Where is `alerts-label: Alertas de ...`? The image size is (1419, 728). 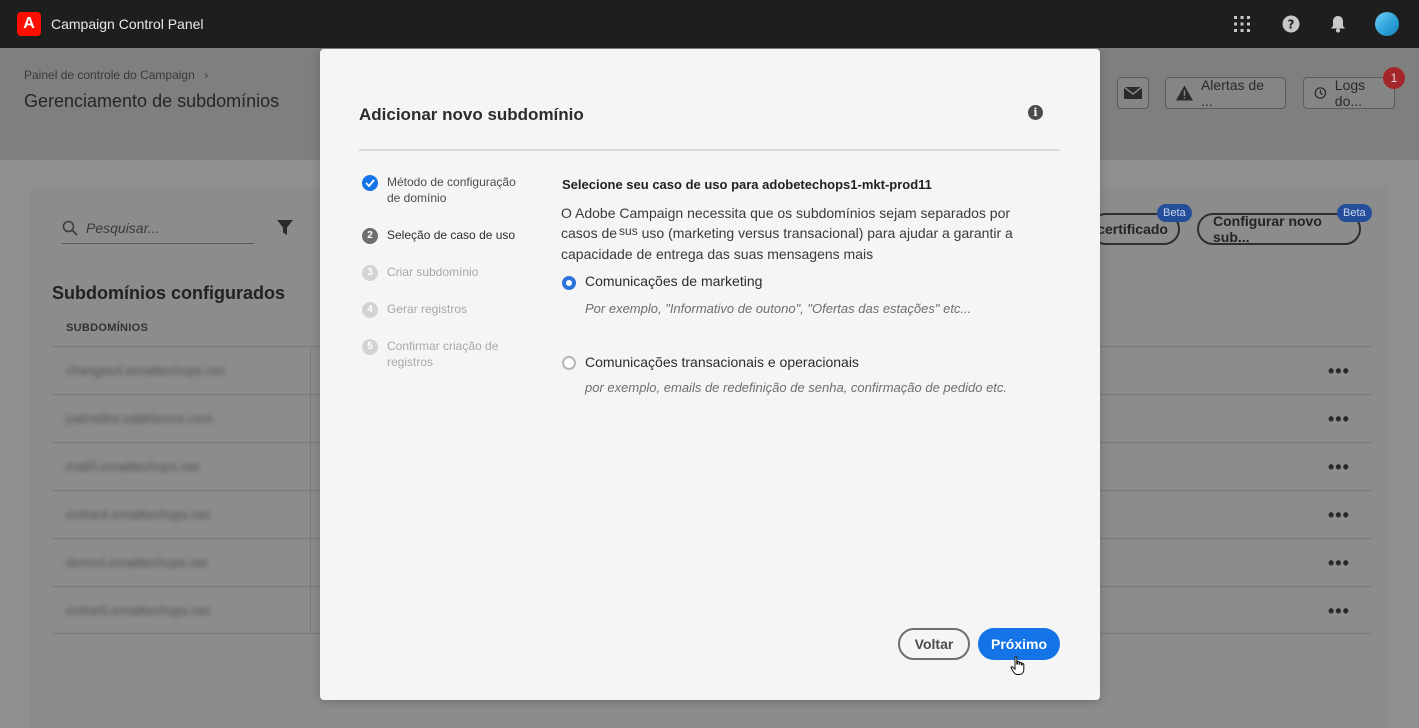
alerts-label: Alertas de ... is located at coordinates (1232, 93).